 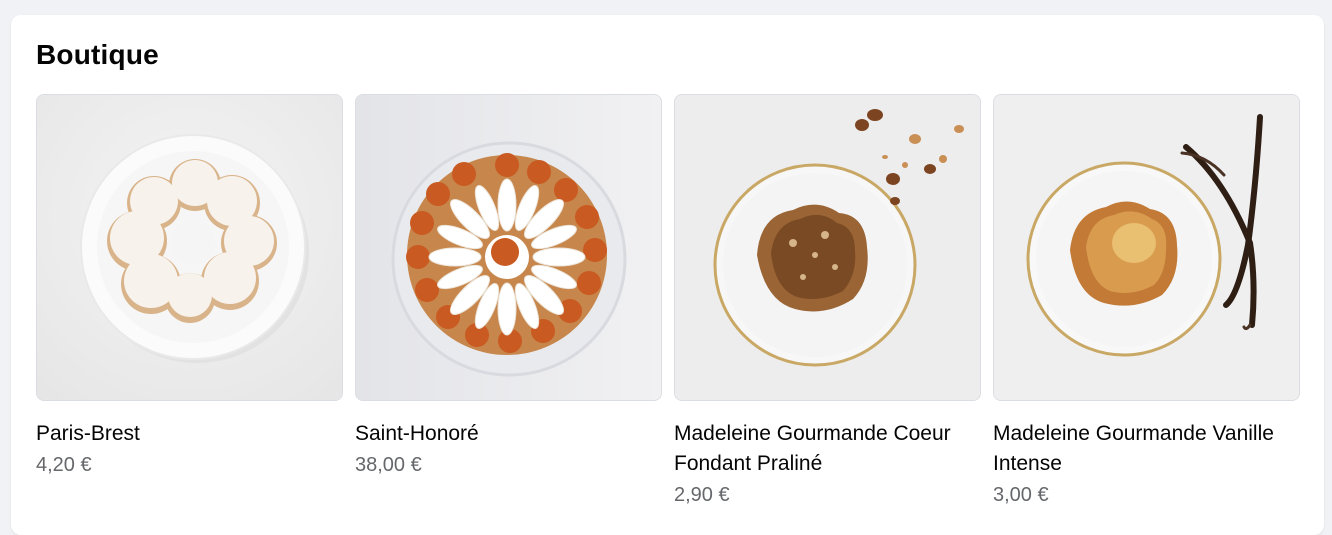 I want to click on product-price: 4,20 €, so click(x=64, y=465).